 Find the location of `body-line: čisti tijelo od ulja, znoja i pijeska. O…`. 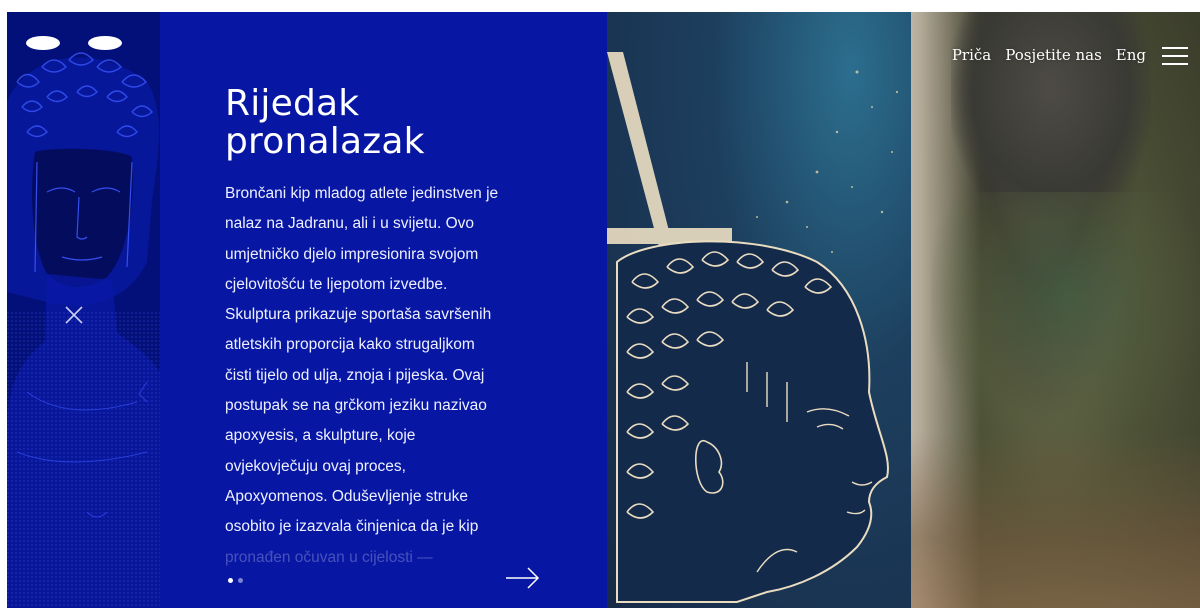

body-line: čisti tijelo od ulja, znoja i pijeska. O… is located at coordinates (355, 375).